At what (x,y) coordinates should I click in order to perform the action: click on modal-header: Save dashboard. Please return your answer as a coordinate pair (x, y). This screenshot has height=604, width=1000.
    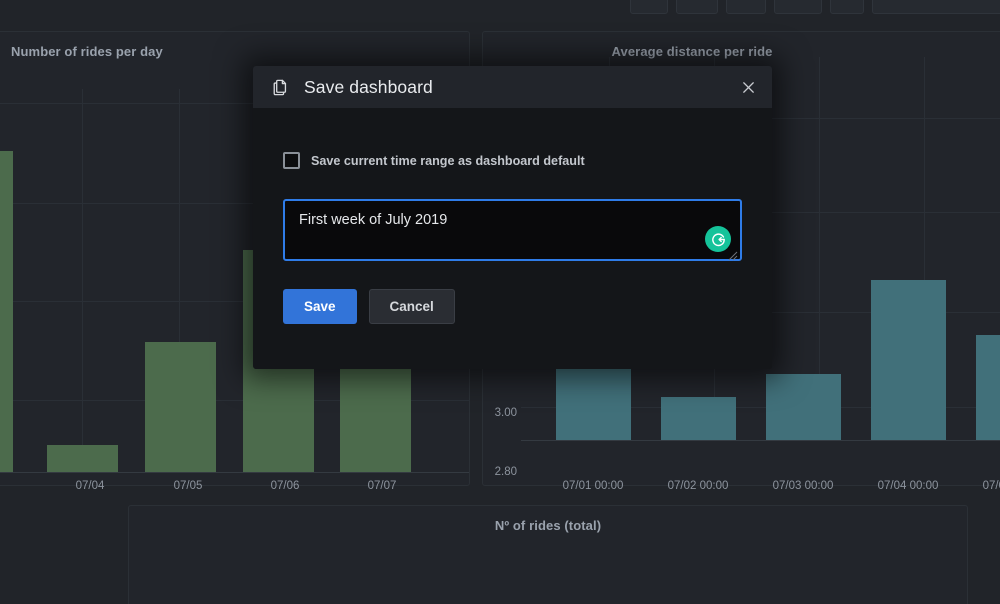
    Looking at the image, I should click on (512, 87).